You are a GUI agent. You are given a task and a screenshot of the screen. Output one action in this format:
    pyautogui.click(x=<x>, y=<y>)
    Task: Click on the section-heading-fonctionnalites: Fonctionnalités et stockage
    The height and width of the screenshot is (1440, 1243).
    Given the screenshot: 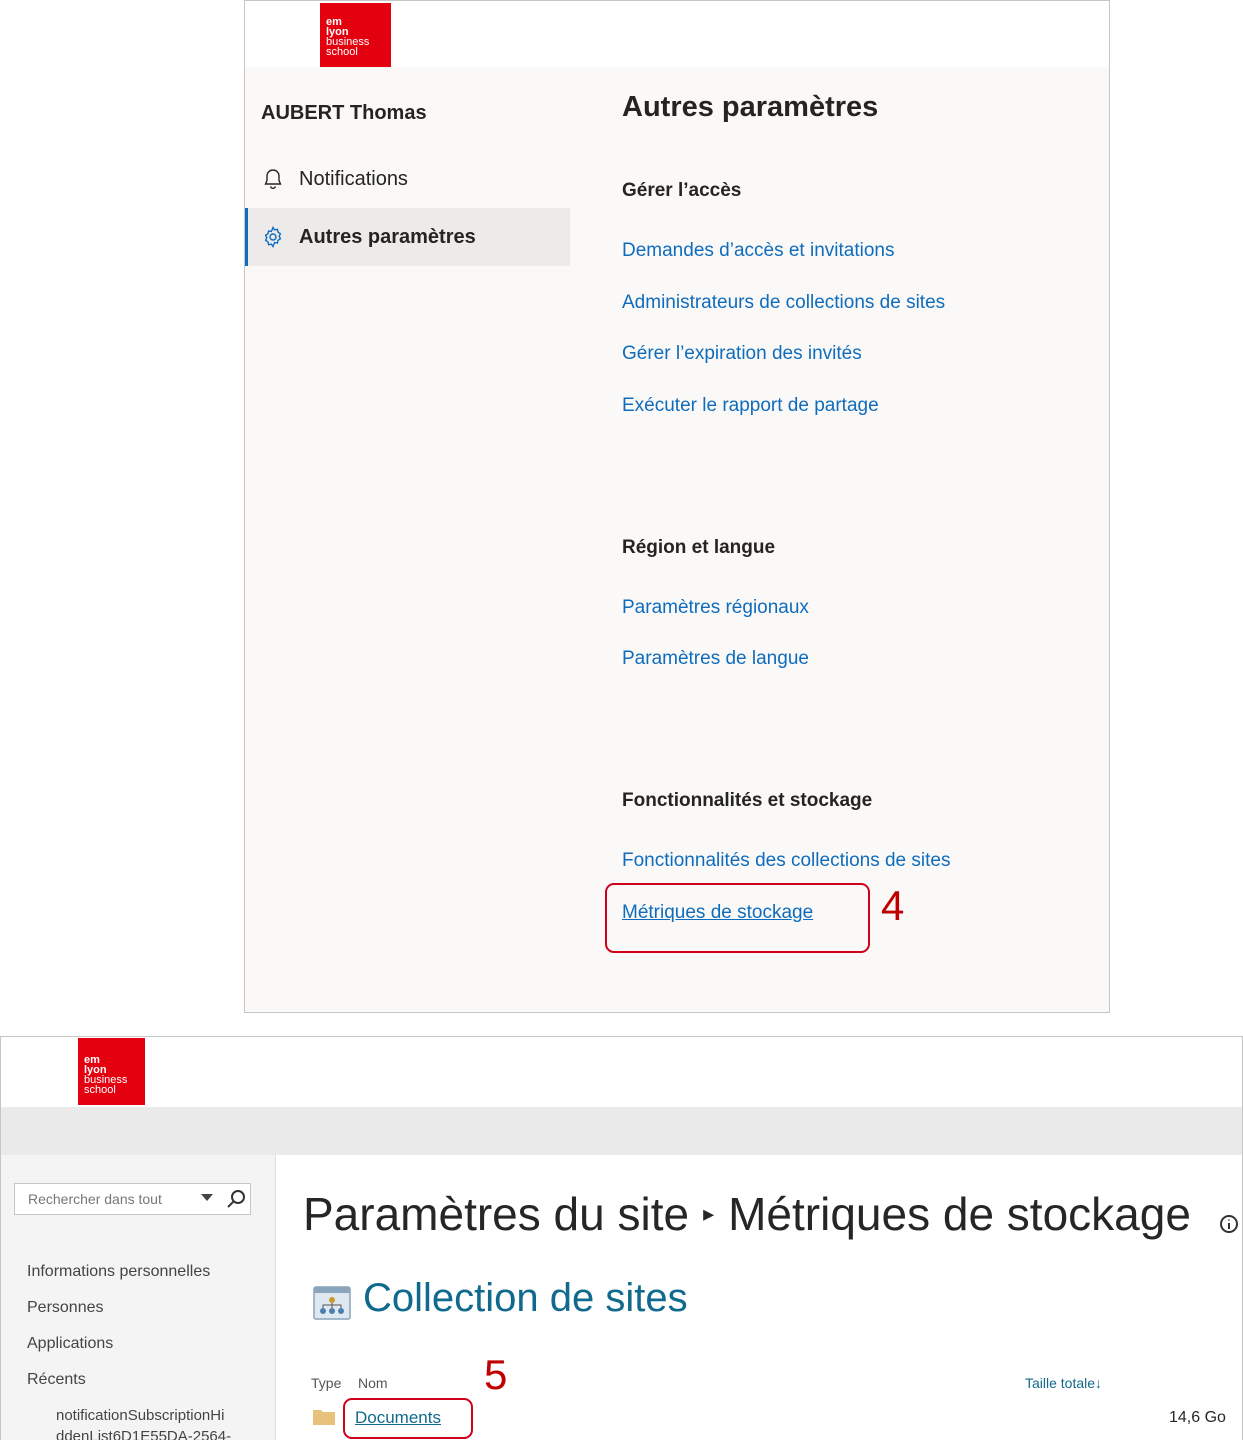 What is the action you would take?
    pyautogui.click(x=747, y=800)
    